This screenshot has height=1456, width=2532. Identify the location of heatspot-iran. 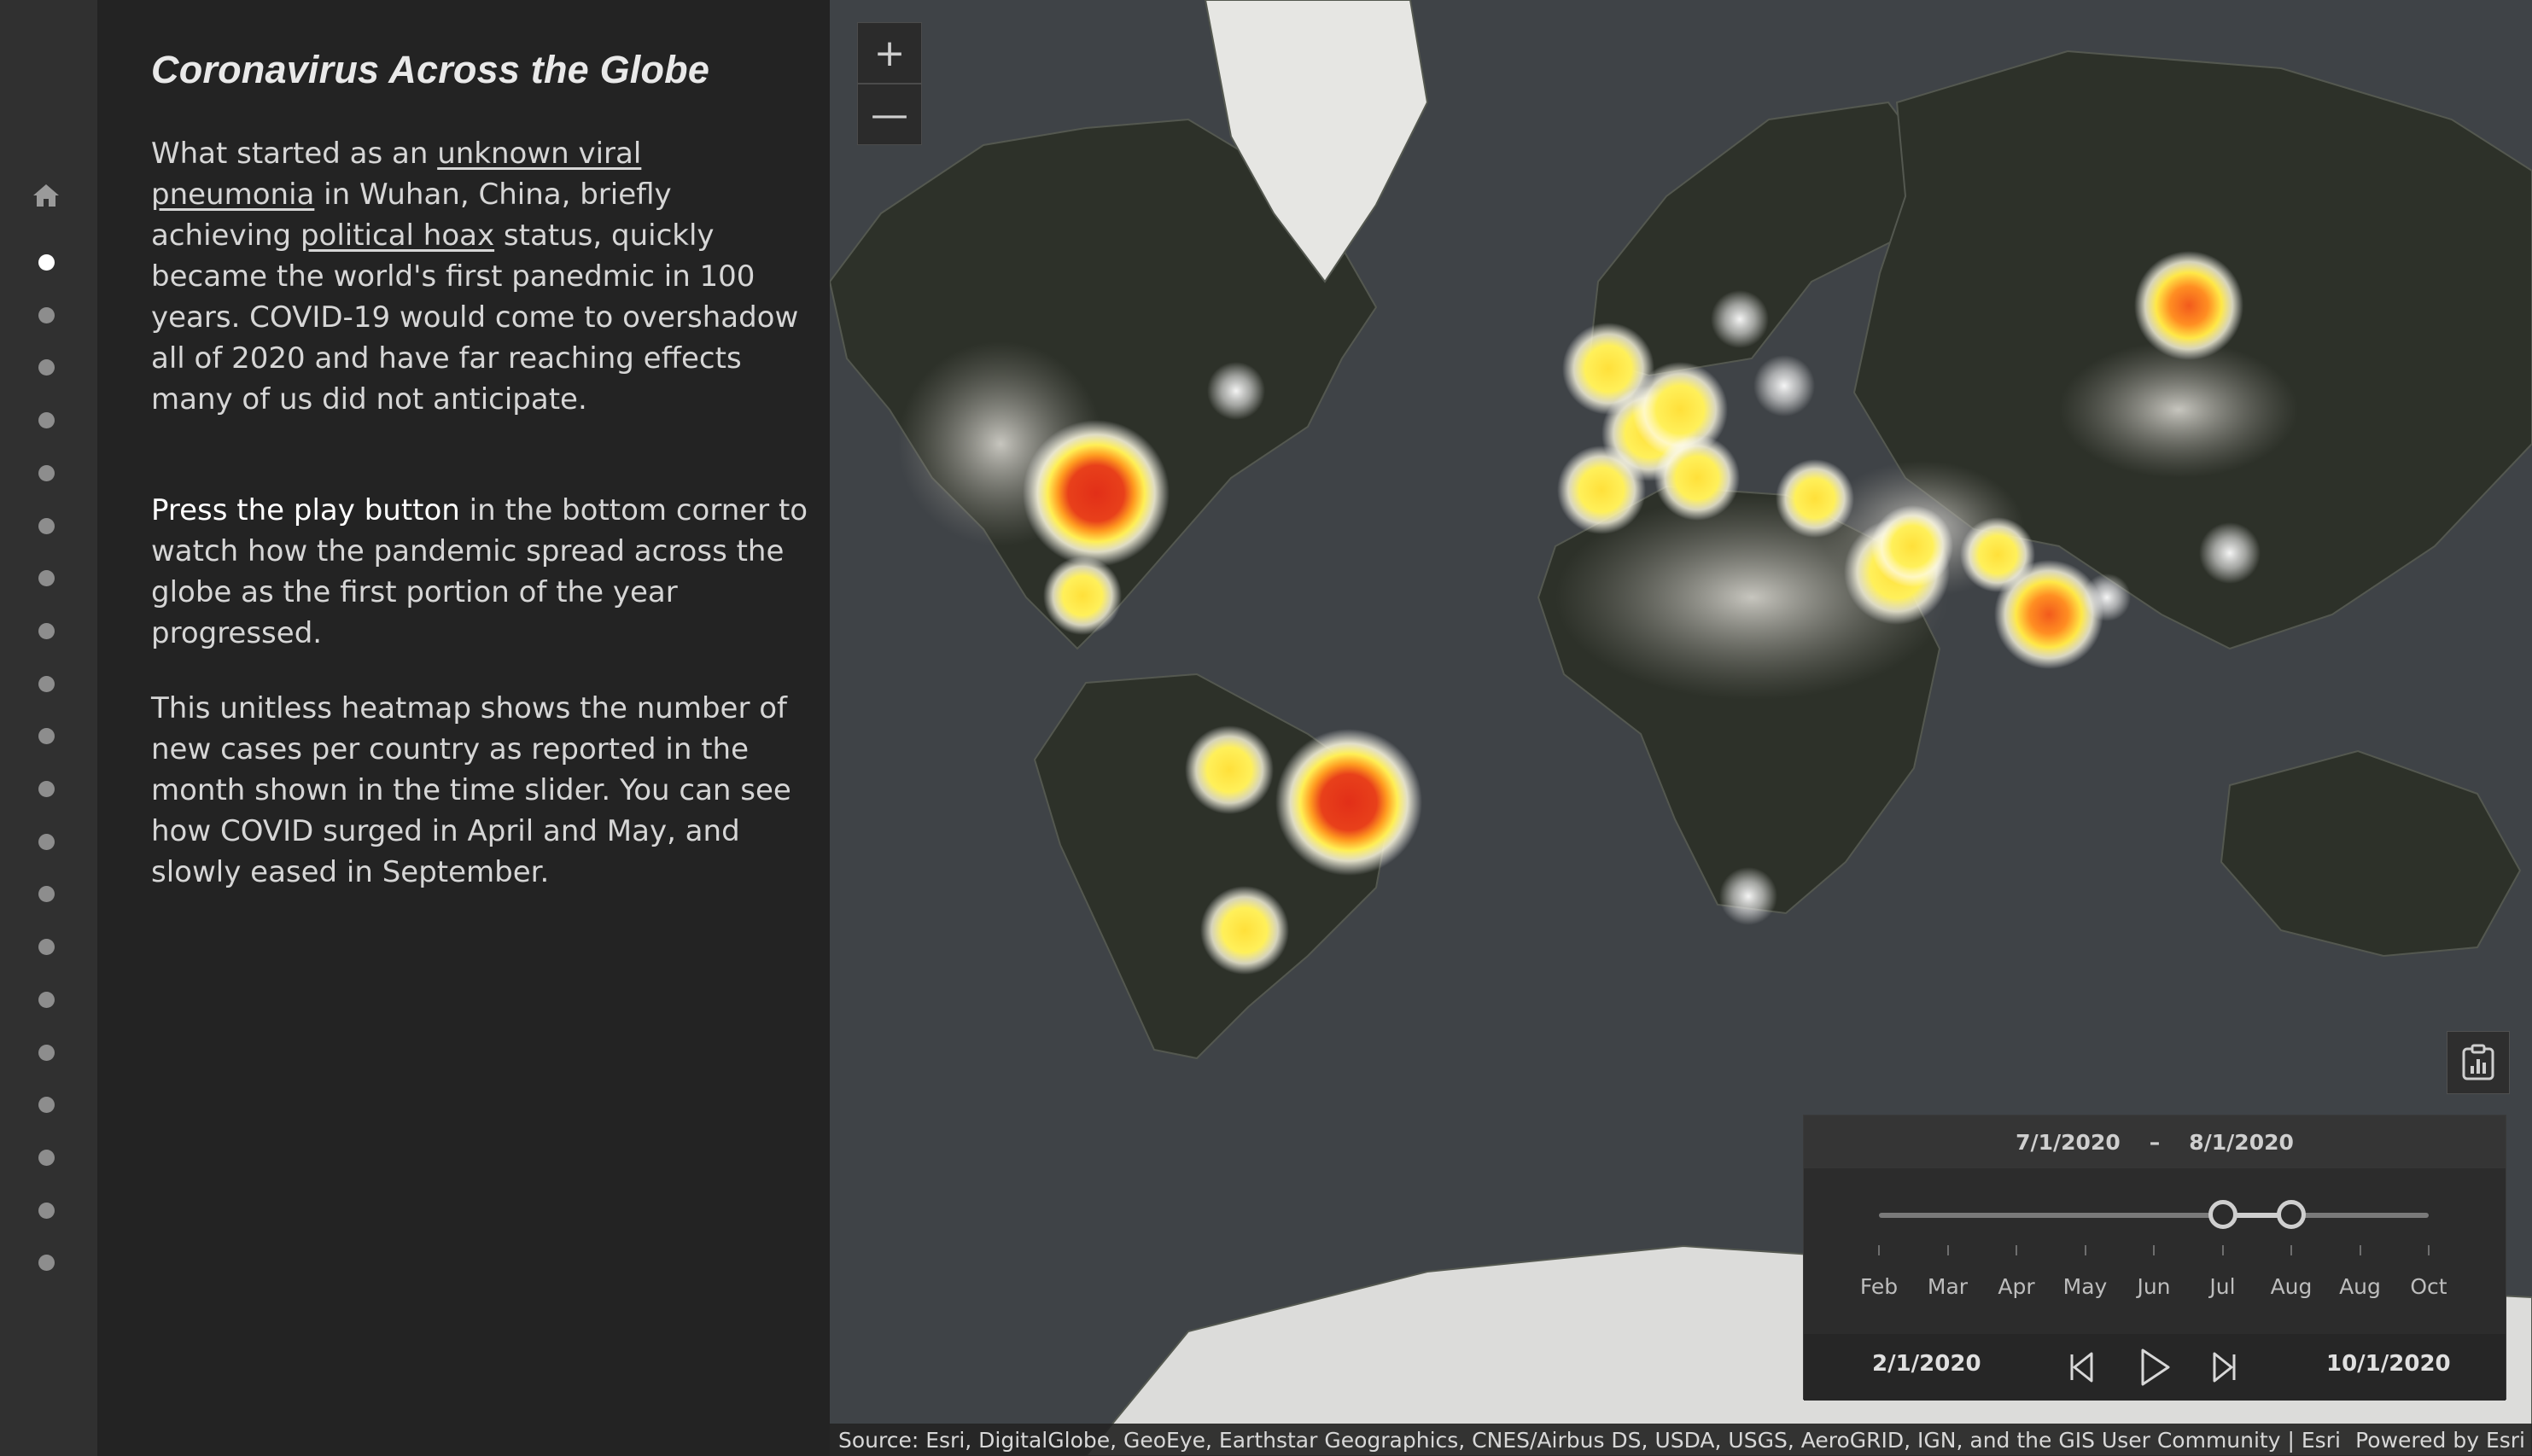
(1912, 546).